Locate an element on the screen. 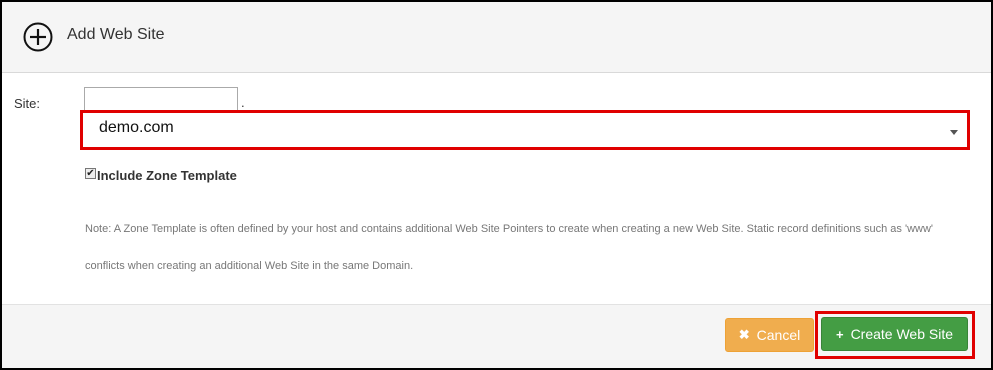  create-web-site-button: + Create Web Site is located at coordinates (894, 334).